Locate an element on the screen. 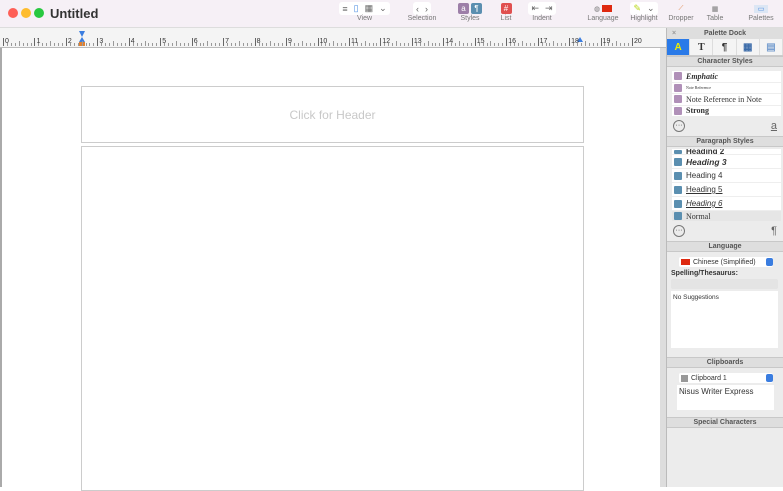  document-tab: ▤ is located at coordinates (771, 47).